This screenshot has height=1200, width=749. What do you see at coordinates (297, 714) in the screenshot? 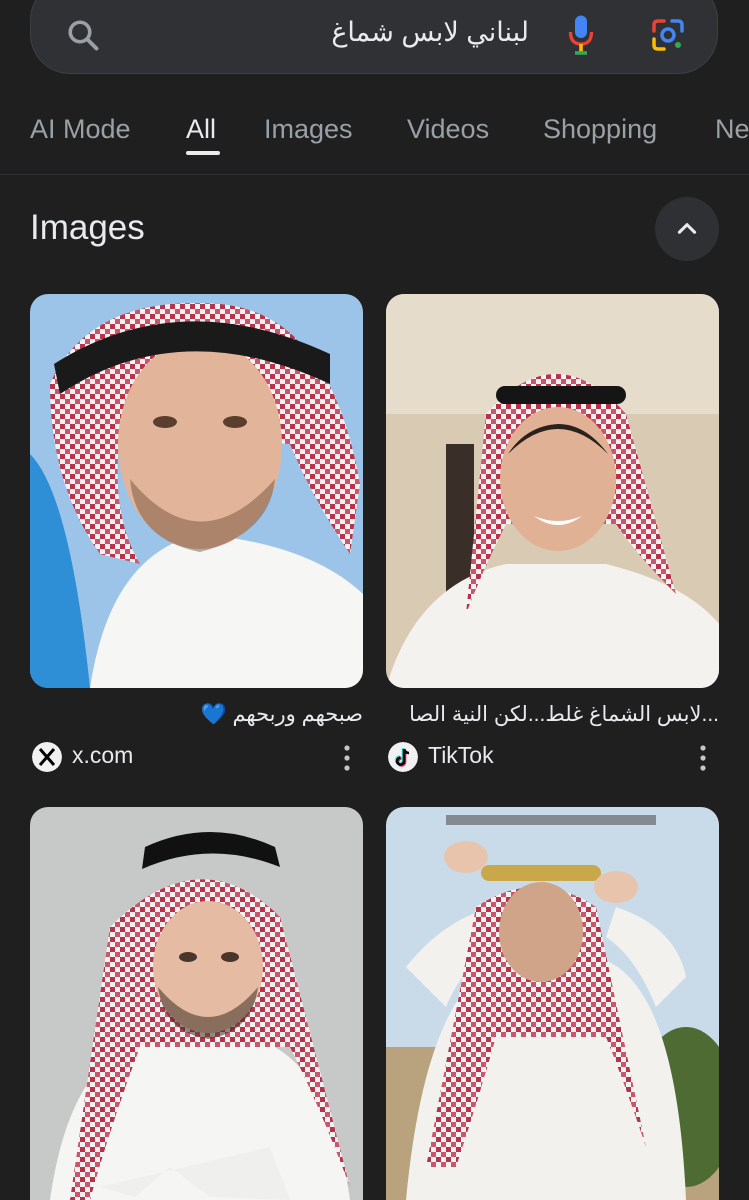
I see `result-caption-text: صبحهم وربحهم` at bounding box center [297, 714].